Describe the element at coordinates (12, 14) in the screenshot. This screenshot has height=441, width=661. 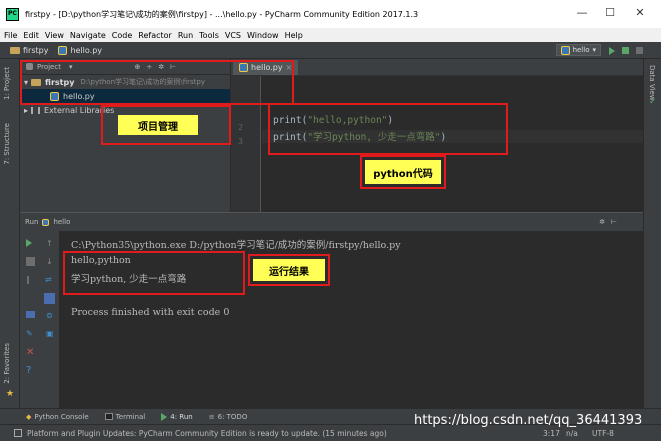
I see `pycharm-logo-icon` at that location.